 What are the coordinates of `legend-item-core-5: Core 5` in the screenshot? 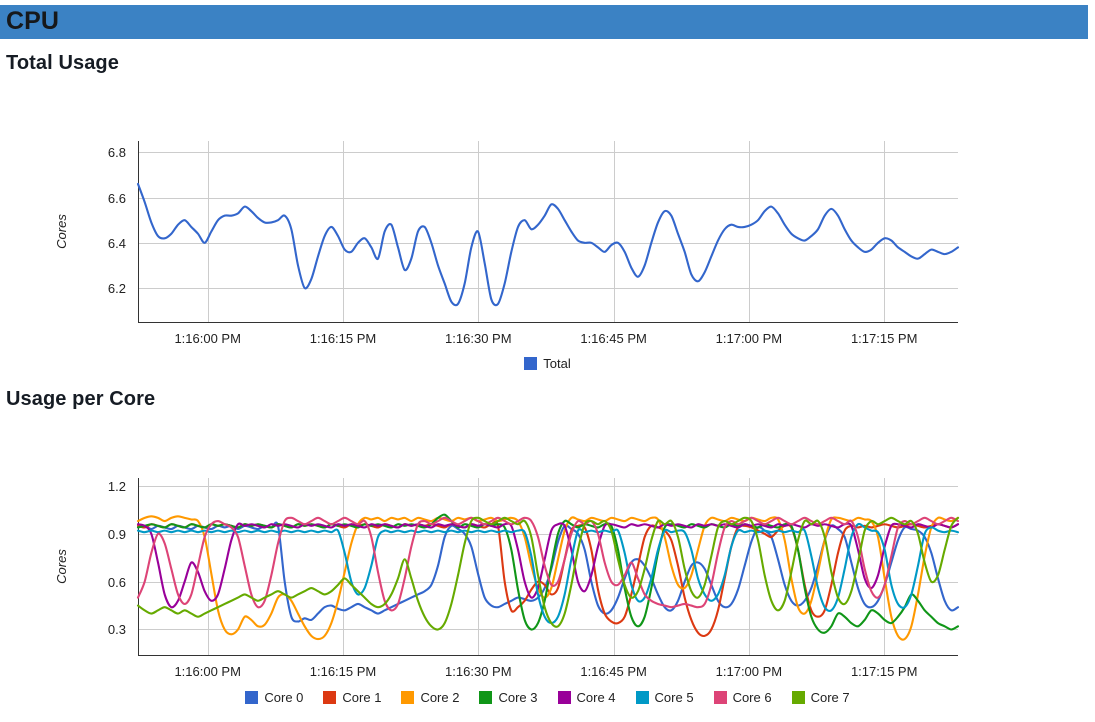 It's located at (664, 697).